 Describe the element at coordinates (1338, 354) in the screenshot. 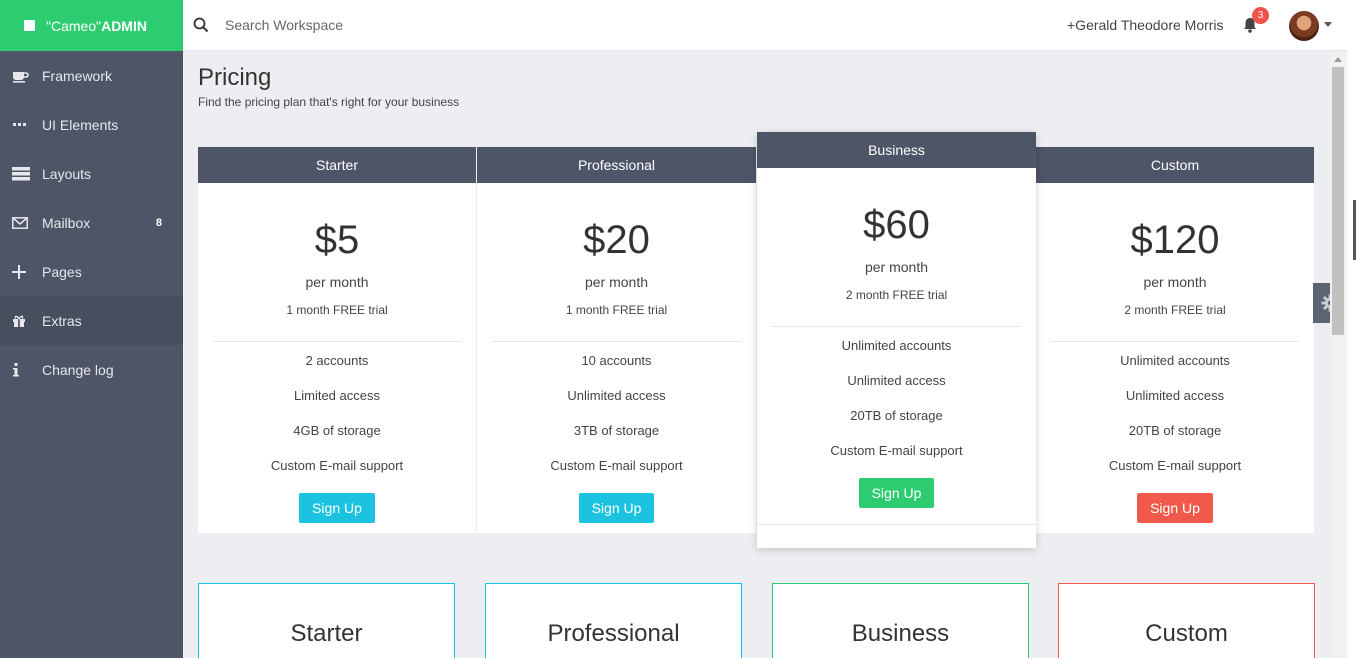

I see `vertical-scrollbar` at that location.